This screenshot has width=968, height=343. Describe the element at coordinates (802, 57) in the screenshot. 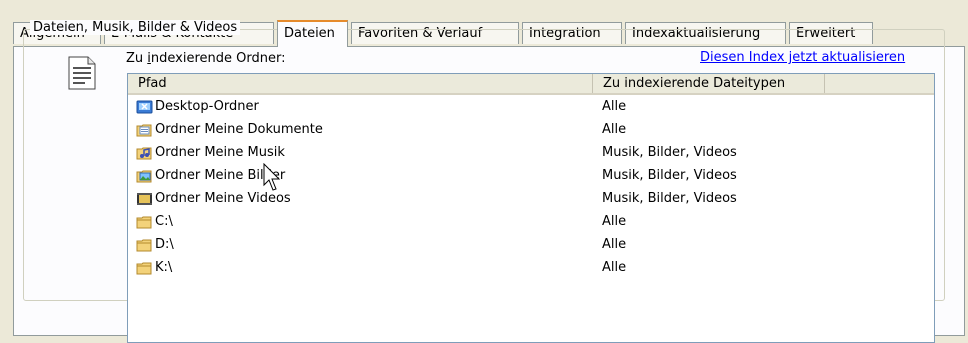

I see `update-index-link: Diesen Index jetzt aktualisieren` at that location.